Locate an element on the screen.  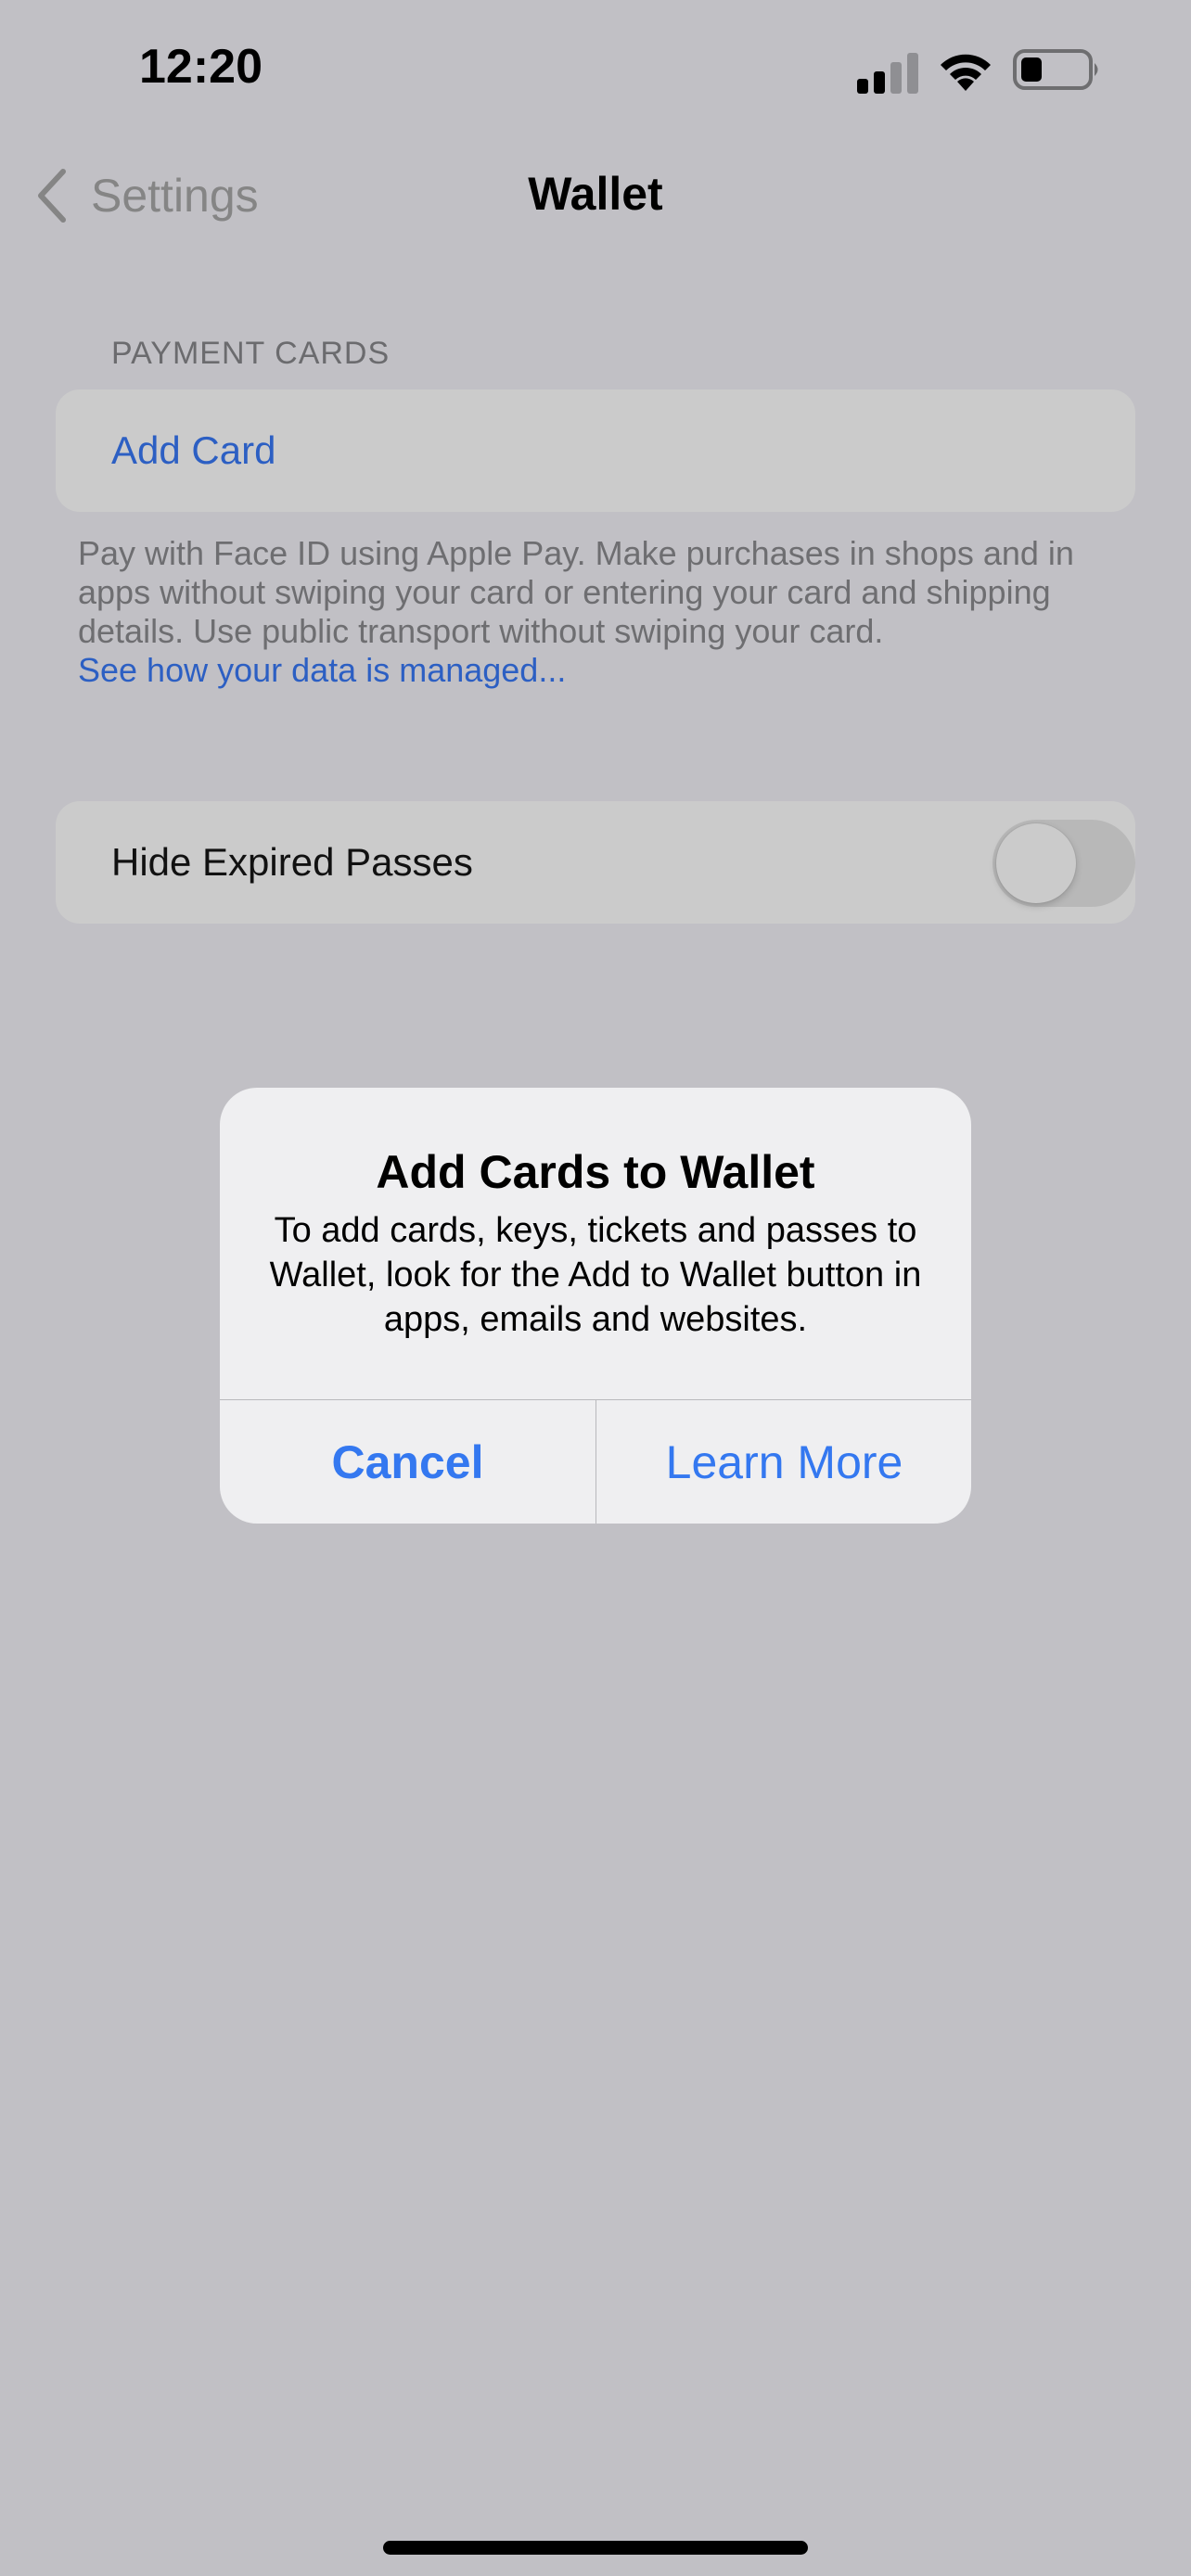
section-header-payment-cards: PAYMENT CARDS is located at coordinates (251, 353).